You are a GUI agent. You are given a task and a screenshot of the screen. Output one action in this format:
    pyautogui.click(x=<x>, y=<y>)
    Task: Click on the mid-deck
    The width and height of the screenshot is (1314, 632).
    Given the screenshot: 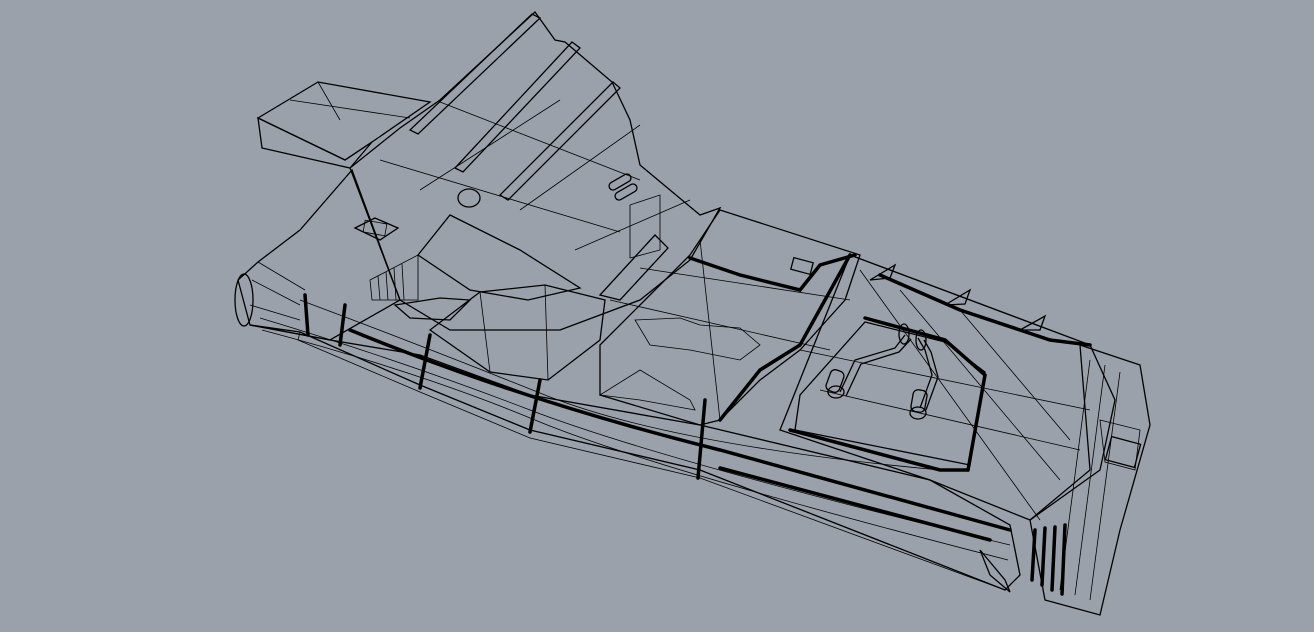 What is the action you would take?
    pyautogui.click(x=729, y=317)
    